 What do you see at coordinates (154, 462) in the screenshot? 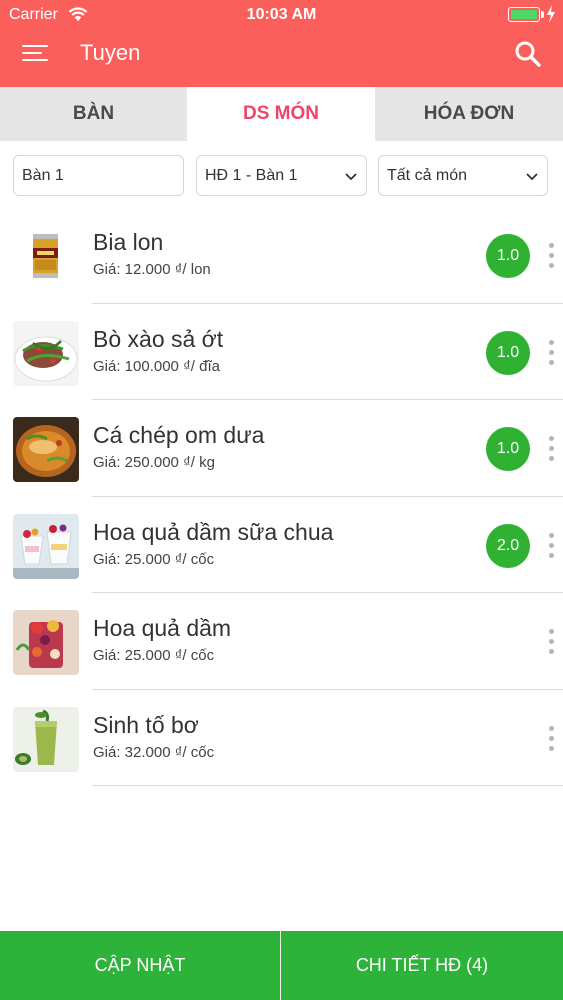
I see `dish-price: Giá: 250.000 ₫/ kg` at bounding box center [154, 462].